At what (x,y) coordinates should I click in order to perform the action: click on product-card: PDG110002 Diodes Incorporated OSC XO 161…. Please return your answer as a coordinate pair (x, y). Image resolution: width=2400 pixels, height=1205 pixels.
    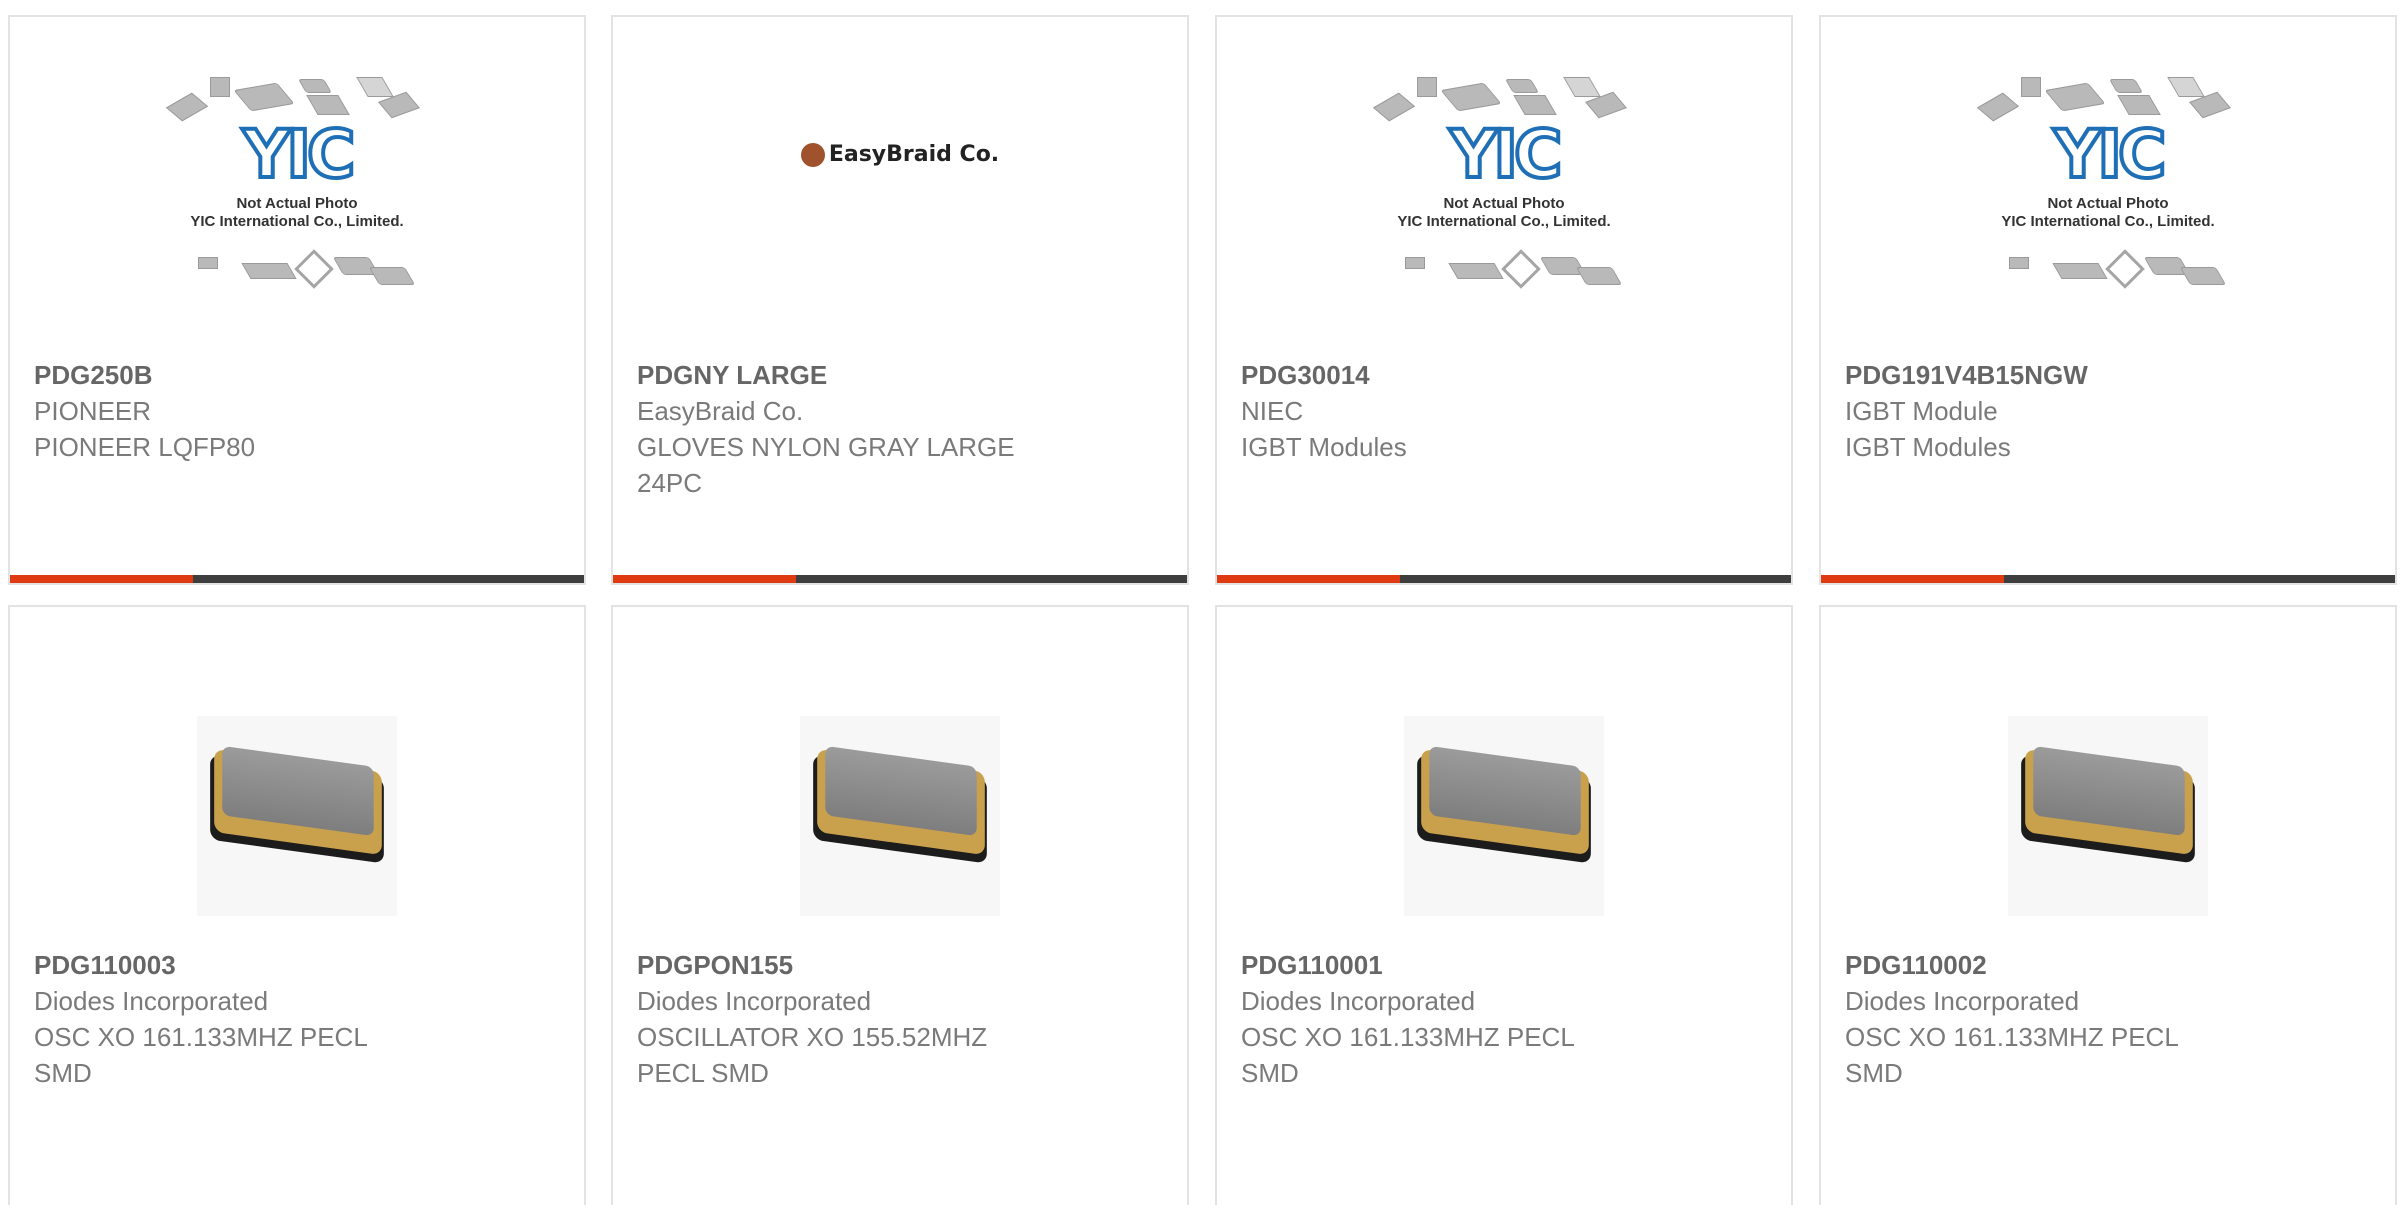
    Looking at the image, I should click on (2108, 905).